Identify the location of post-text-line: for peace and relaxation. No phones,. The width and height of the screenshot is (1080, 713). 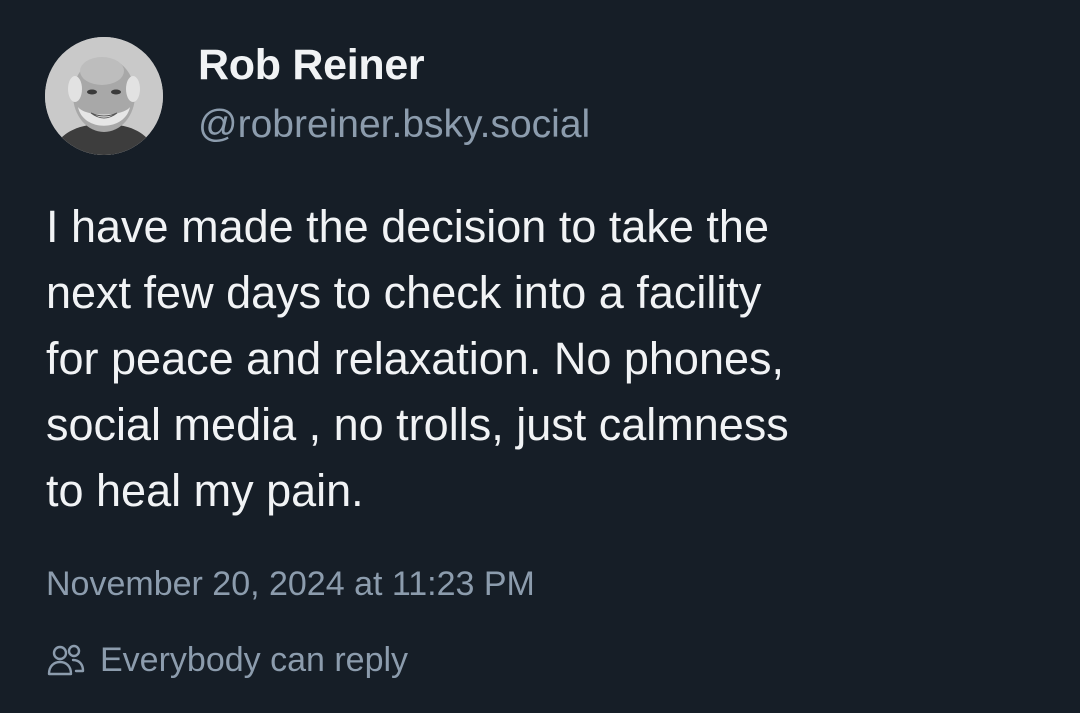
(415, 358).